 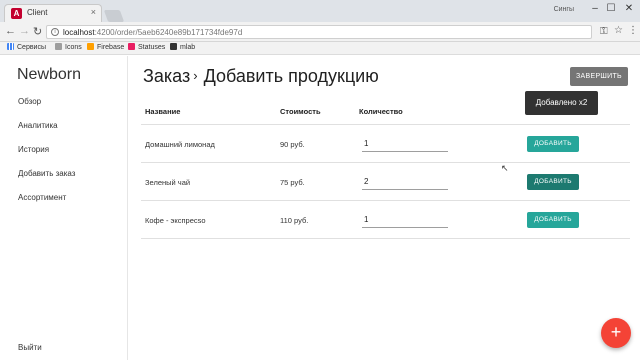 What do you see at coordinates (564, 9) in the screenshot?
I see `profile-name: Сингы` at bounding box center [564, 9].